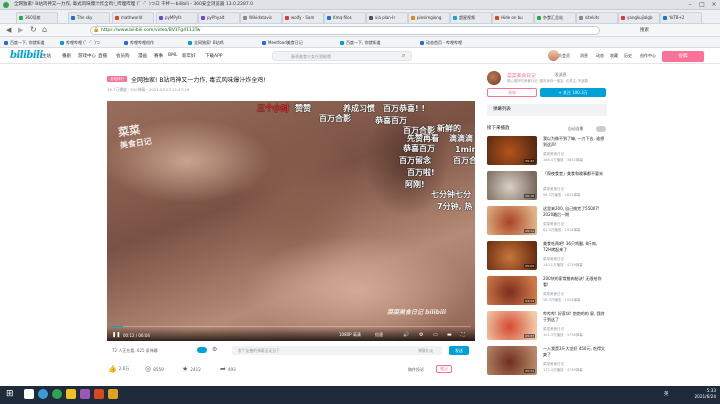  I want to click on speed-selector: 倍速, so click(379, 335).